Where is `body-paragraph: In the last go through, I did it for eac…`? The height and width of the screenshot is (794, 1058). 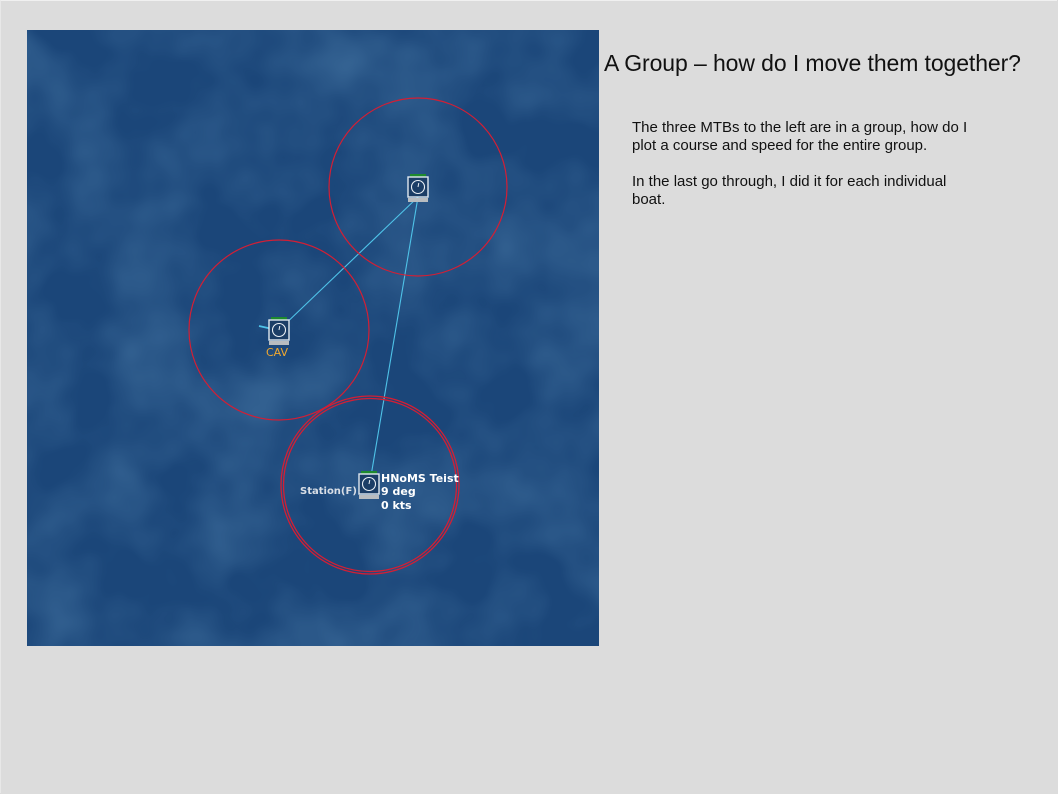
body-paragraph: In the last go through, I did it for eac… is located at coordinates (789, 190).